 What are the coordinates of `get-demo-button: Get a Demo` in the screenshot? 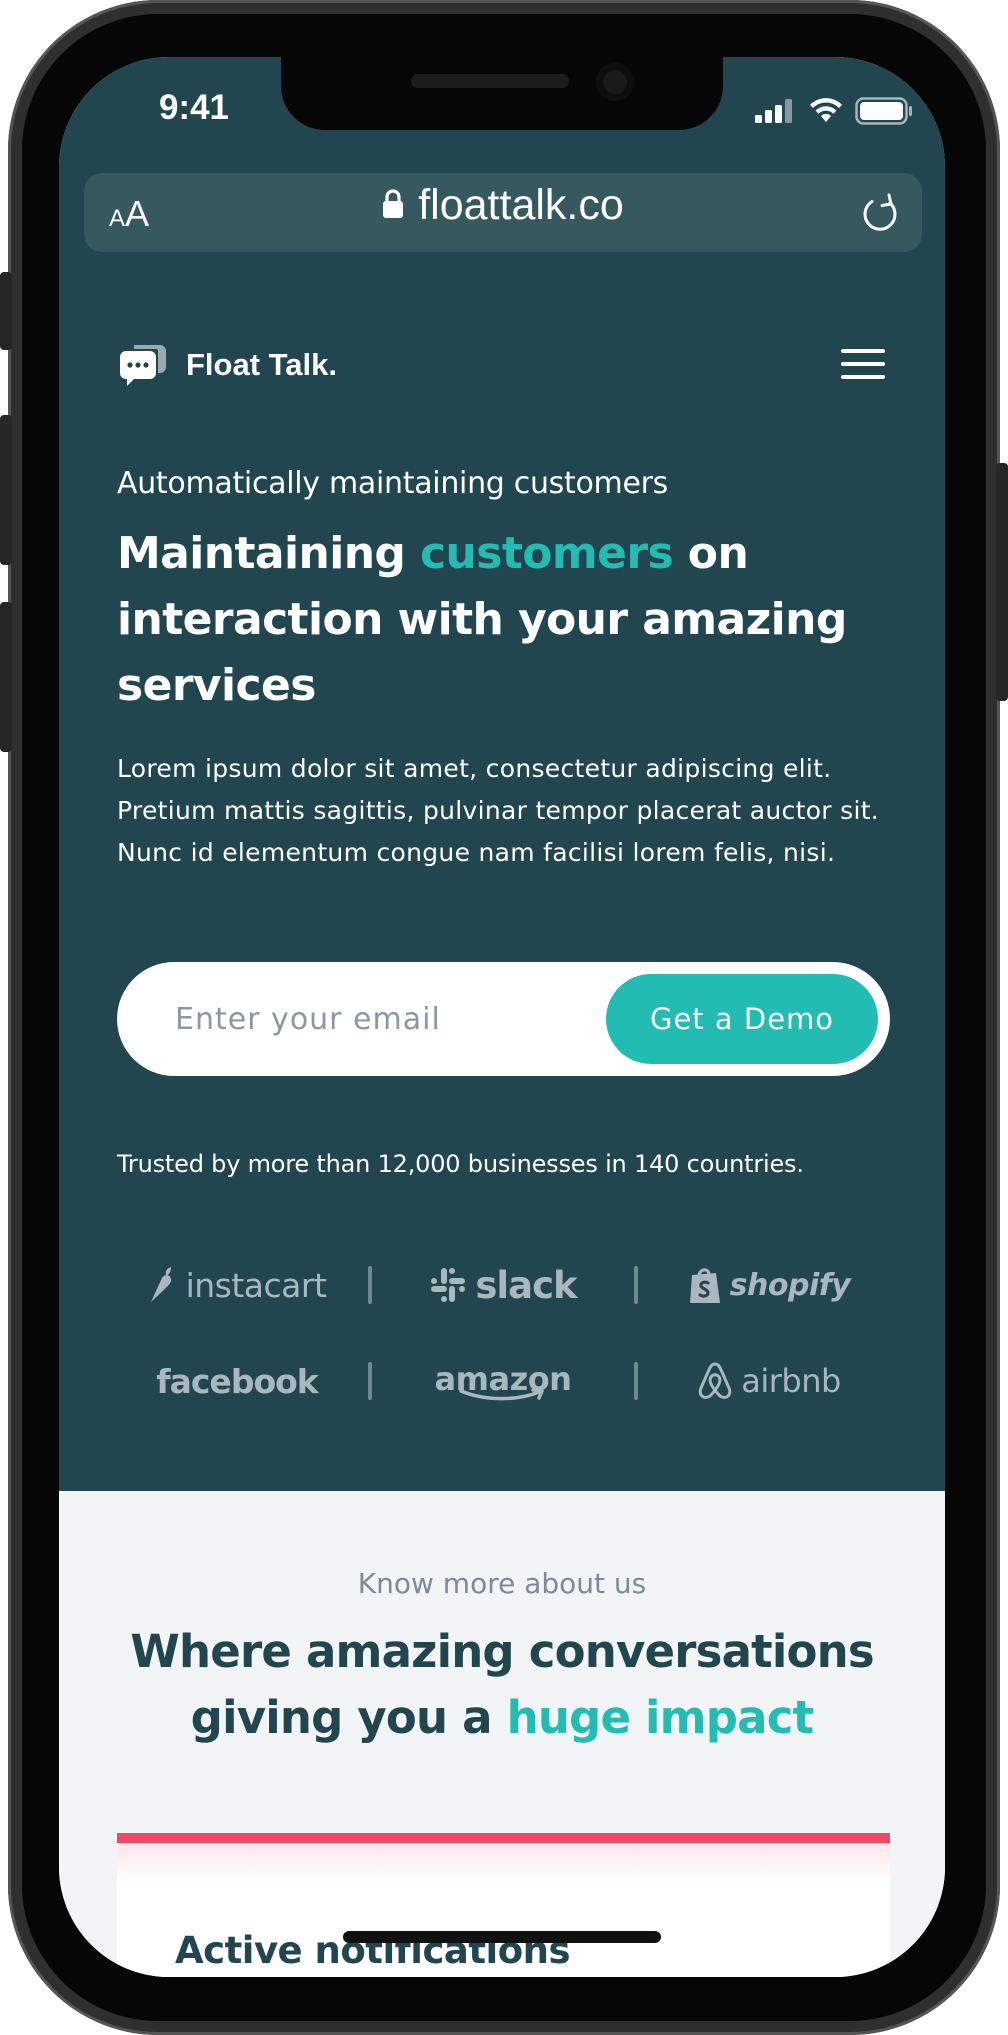 It's located at (742, 1019).